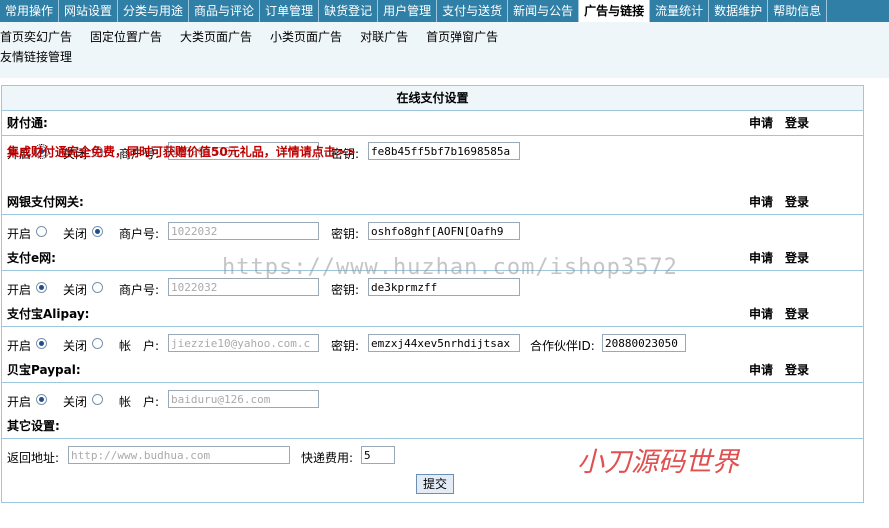 This screenshot has width=889, height=528. What do you see at coordinates (761, 123) in the screenshot?
I see `tenpay-apply-link: 申请` at bounding box center [761, 123].